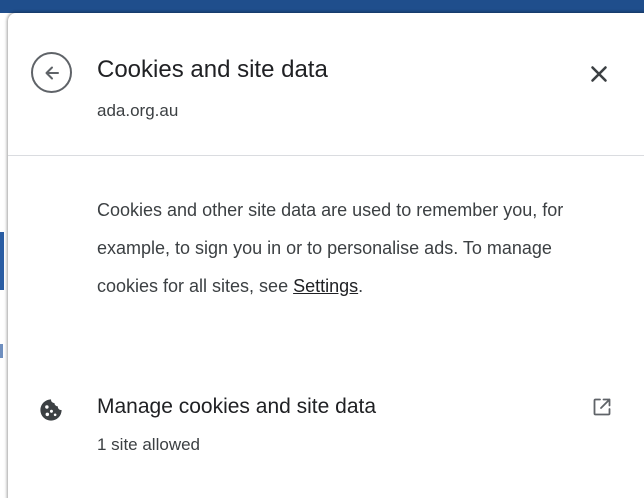  Describe the element at coordinates (2, 261) in the screenshot. I see `background-page-graphic` at that location.